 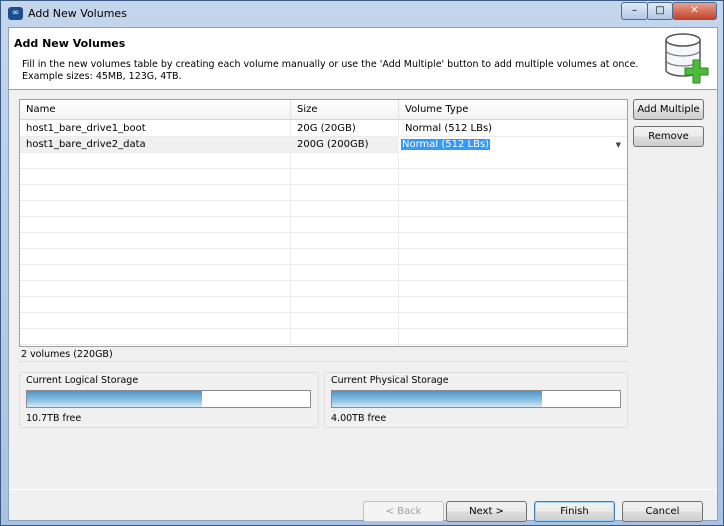 I want to click on close-button: ✕, so click(x=694, y=11).